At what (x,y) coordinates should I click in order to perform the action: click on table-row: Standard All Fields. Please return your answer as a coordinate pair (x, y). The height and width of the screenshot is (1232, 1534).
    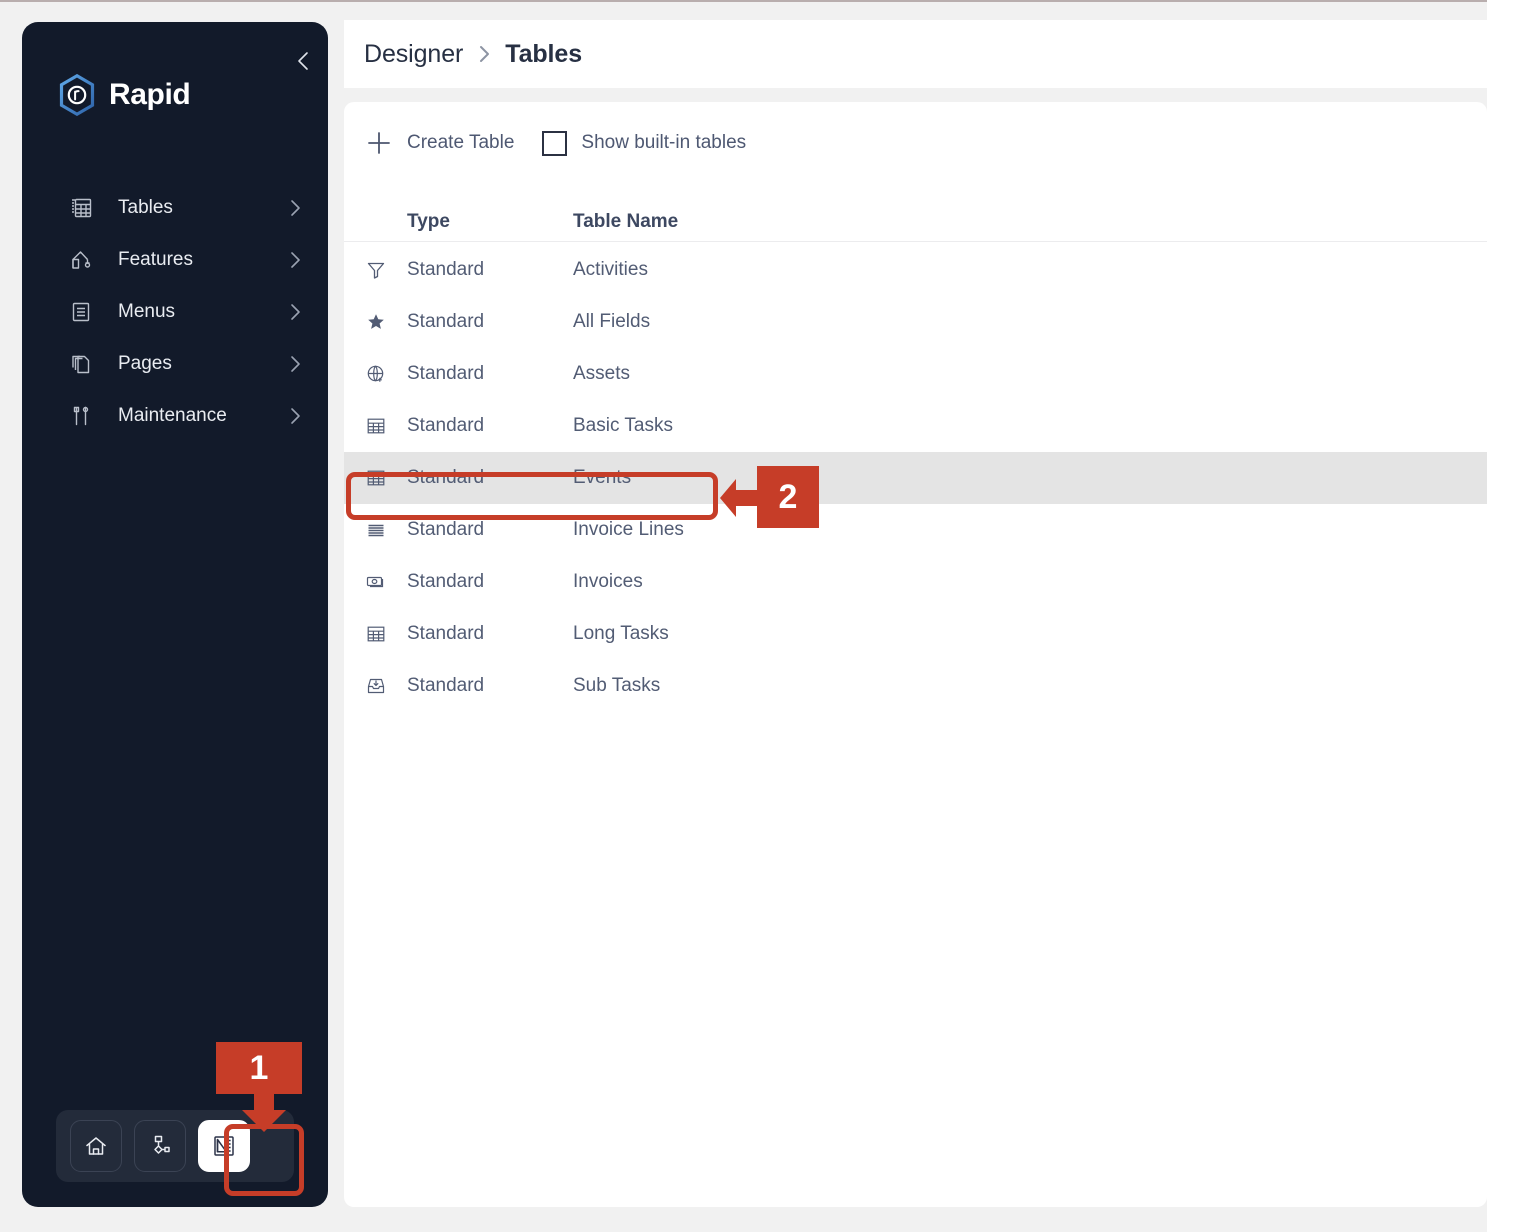
    Looking at the image, I should click on (915, 322).